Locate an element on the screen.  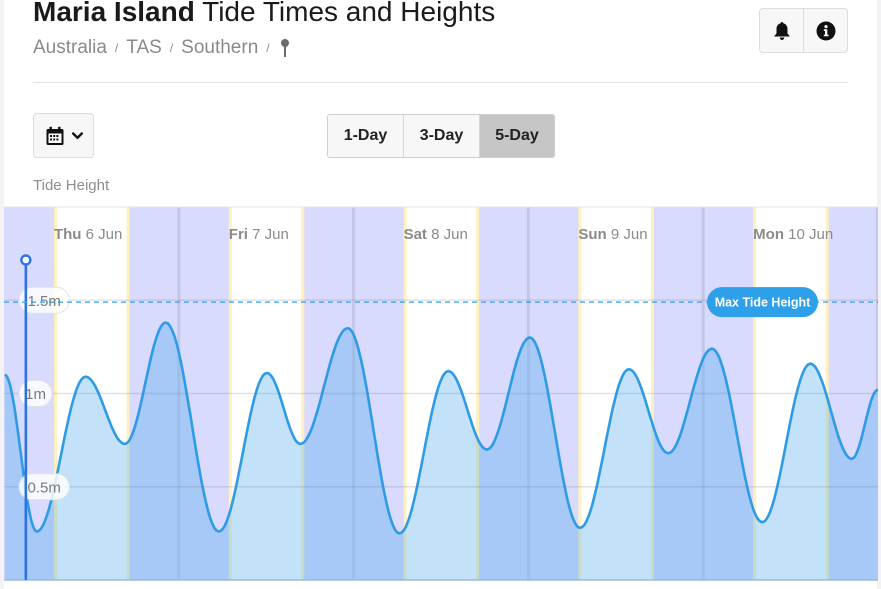
breadcrumb: Australia / TAS / Southern / is located at coordinates (161, 48).